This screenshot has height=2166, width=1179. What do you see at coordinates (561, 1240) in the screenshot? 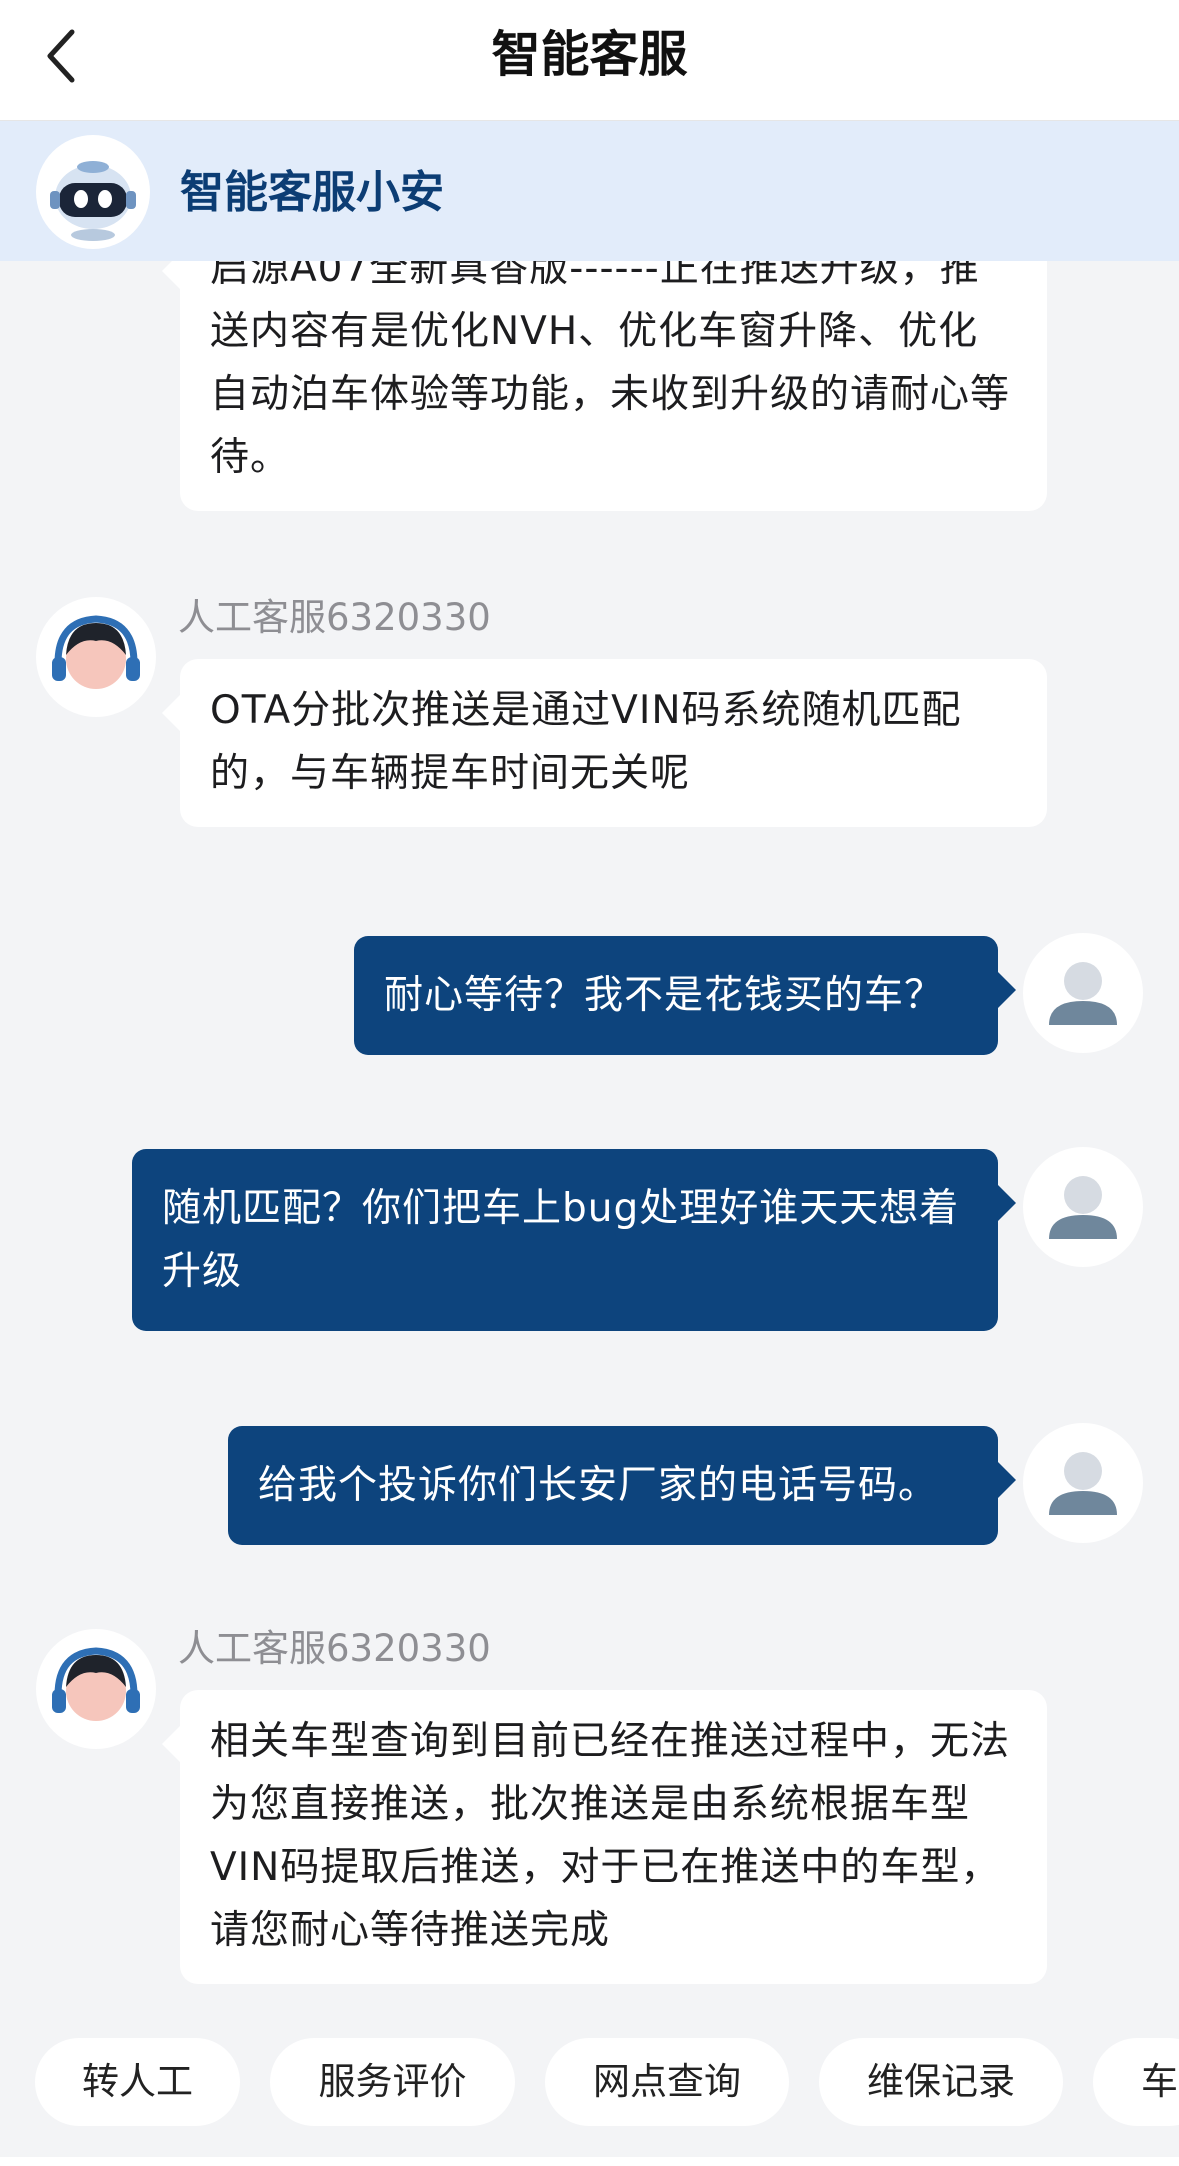
I see `message-text: 随机匹配？你们把车上bug处理好谁天天想着升级` at bounding box center [561, 1240].